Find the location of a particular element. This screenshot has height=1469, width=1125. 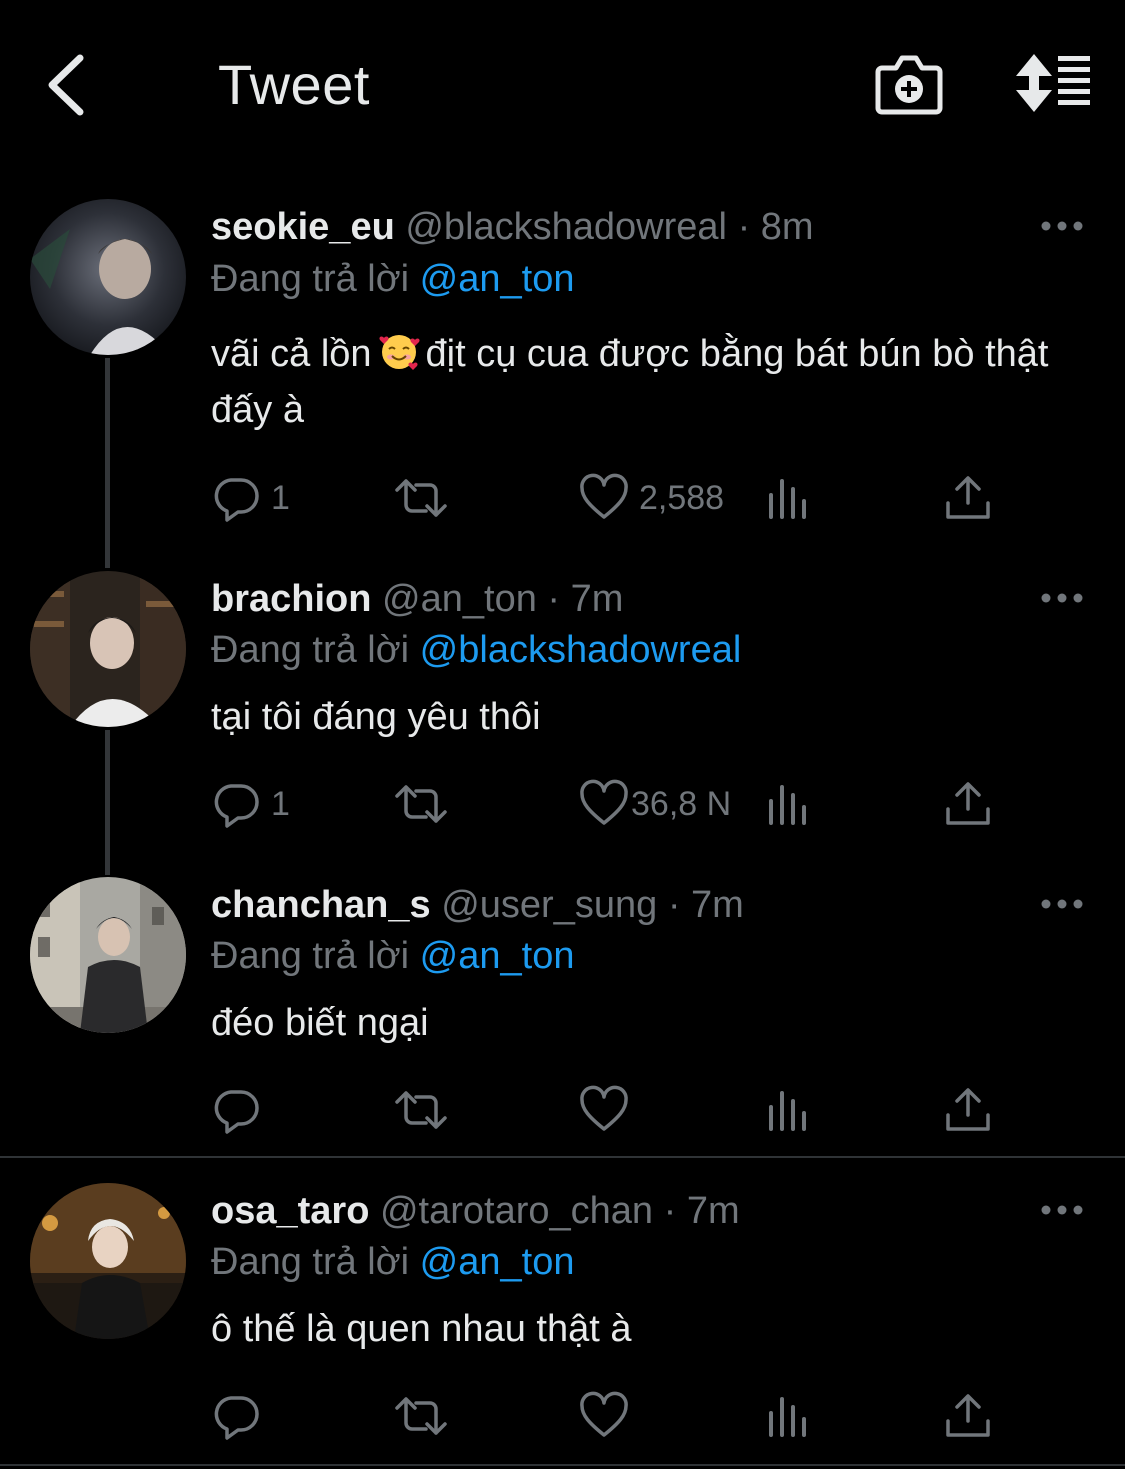

chevron-left-icon is located at coordinates (66, 85).